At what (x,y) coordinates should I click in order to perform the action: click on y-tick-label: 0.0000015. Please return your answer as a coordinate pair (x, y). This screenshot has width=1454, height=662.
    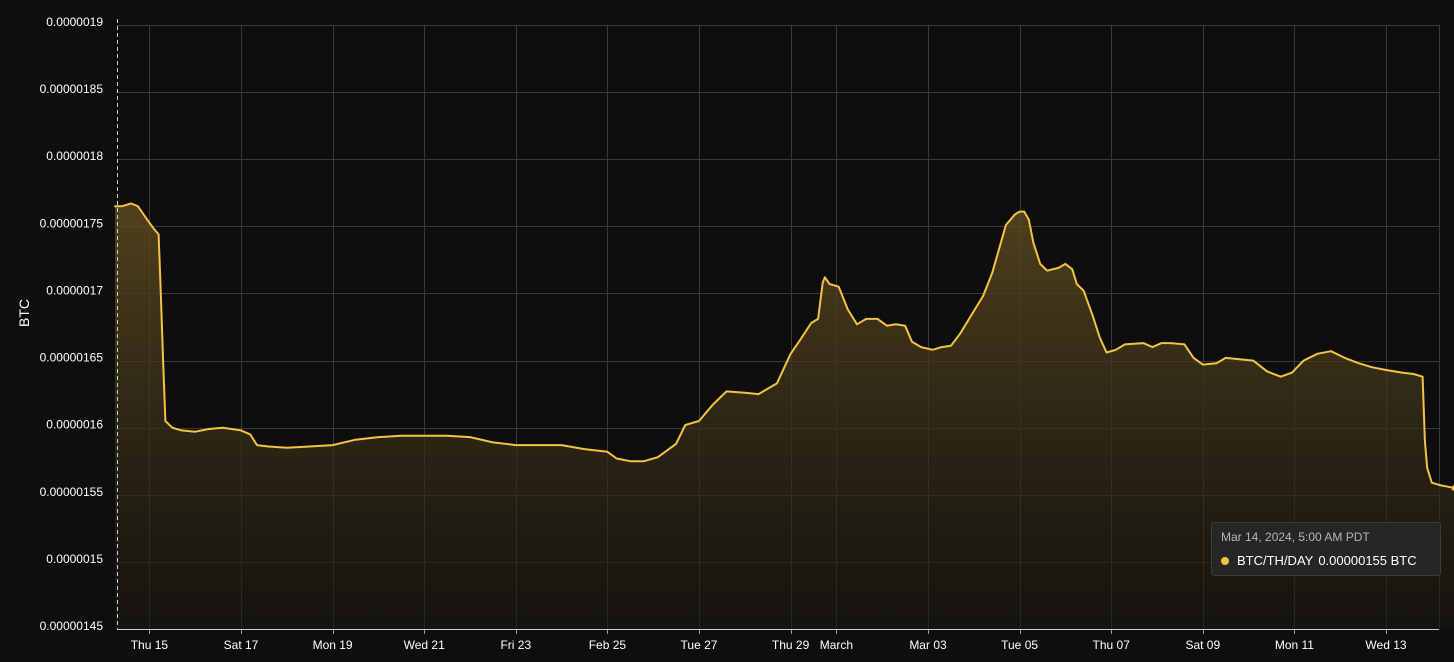
    Looking at the image, I should click on (74, 559).